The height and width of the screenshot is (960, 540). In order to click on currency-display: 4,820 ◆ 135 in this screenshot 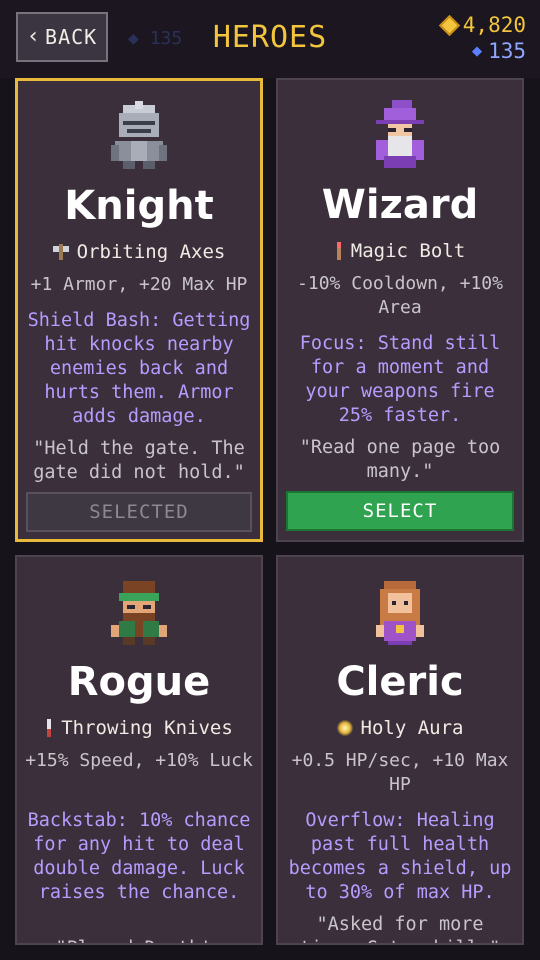, I will do `click(482, 38)`.